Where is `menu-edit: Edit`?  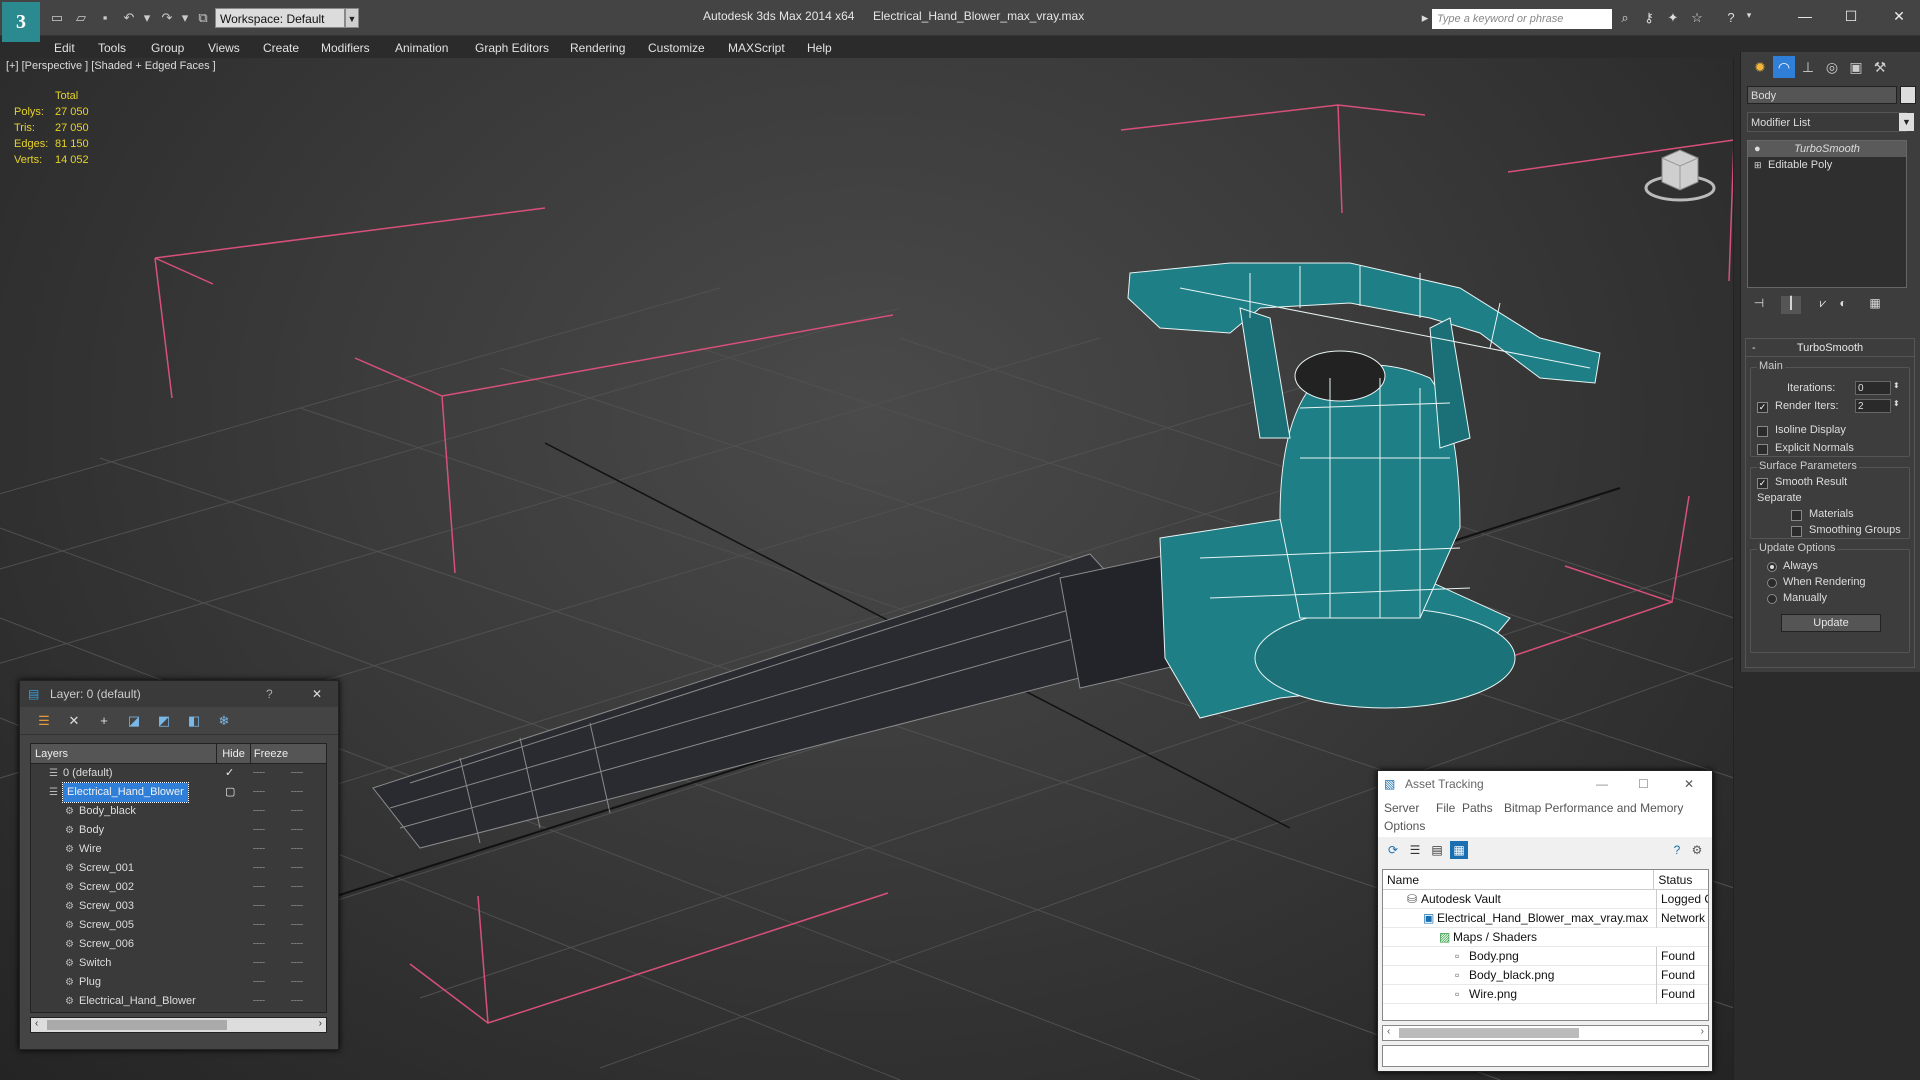
menu-edit: Edit is located at coordinates (64, 48).